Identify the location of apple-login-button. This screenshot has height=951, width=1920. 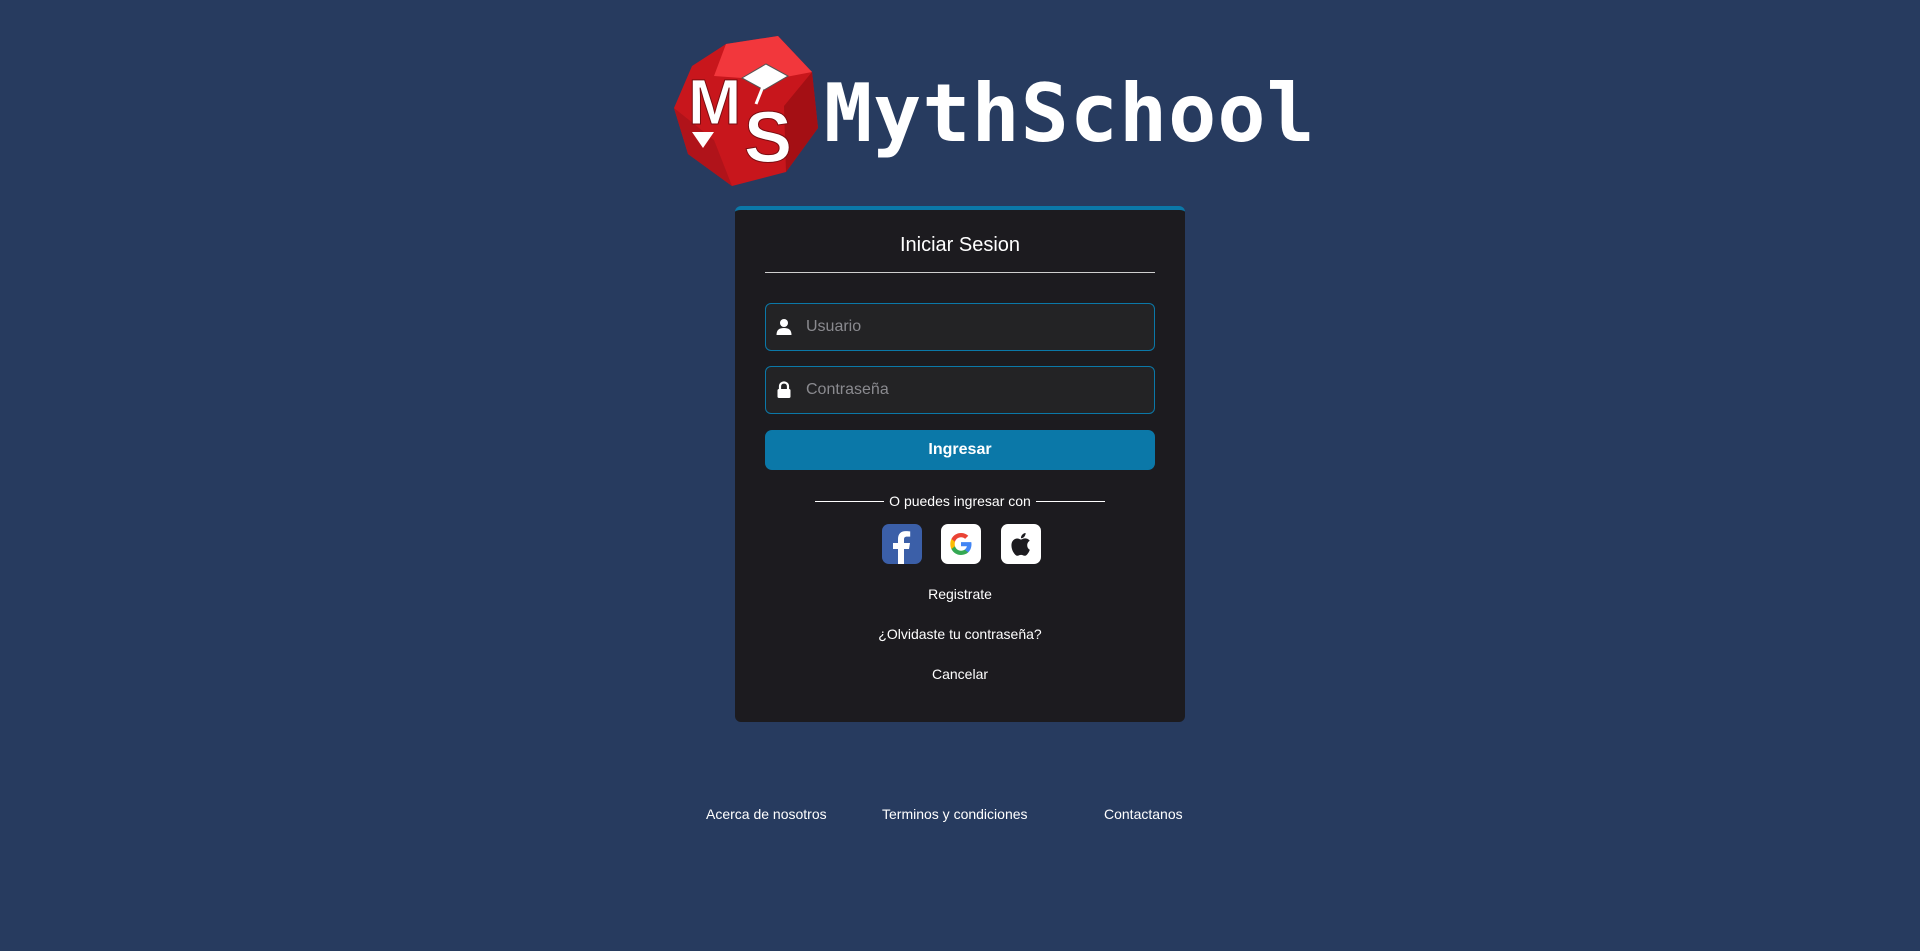
(1021, 544).